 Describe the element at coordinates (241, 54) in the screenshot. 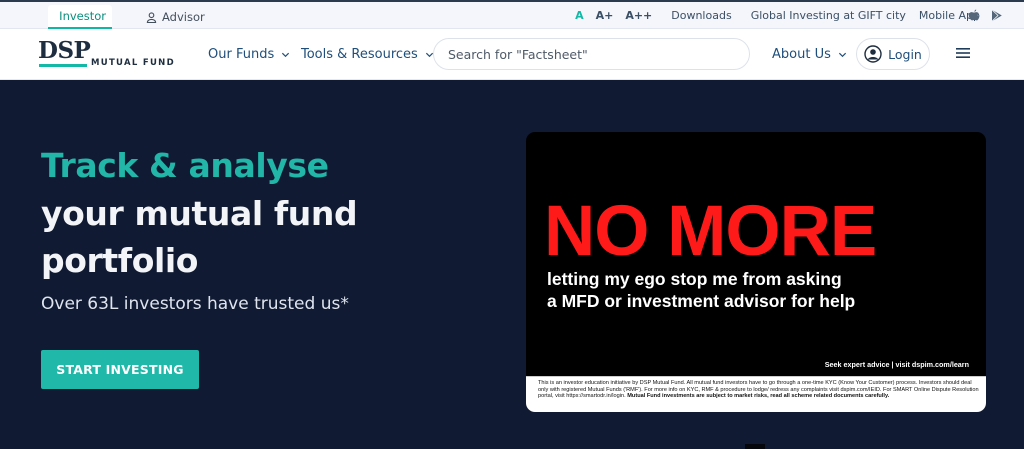

I see `nav-our-funds-label: Our Funds` at that location.